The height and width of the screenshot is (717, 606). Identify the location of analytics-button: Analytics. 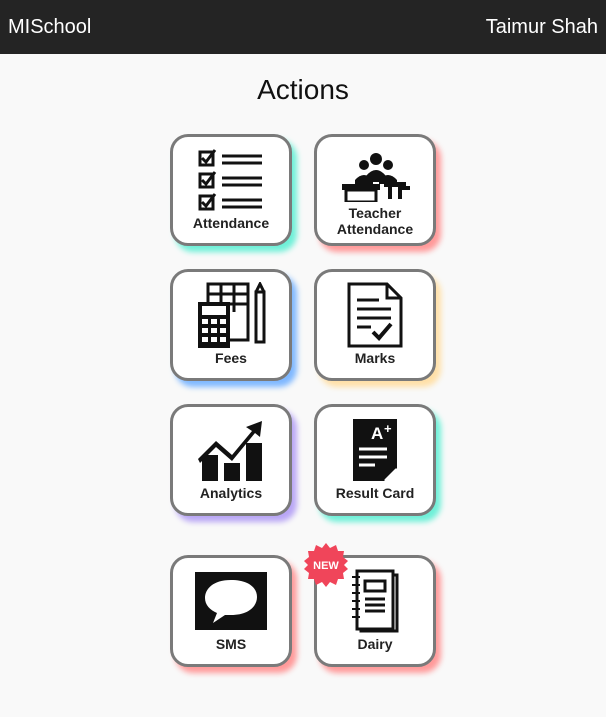
(231, 460).